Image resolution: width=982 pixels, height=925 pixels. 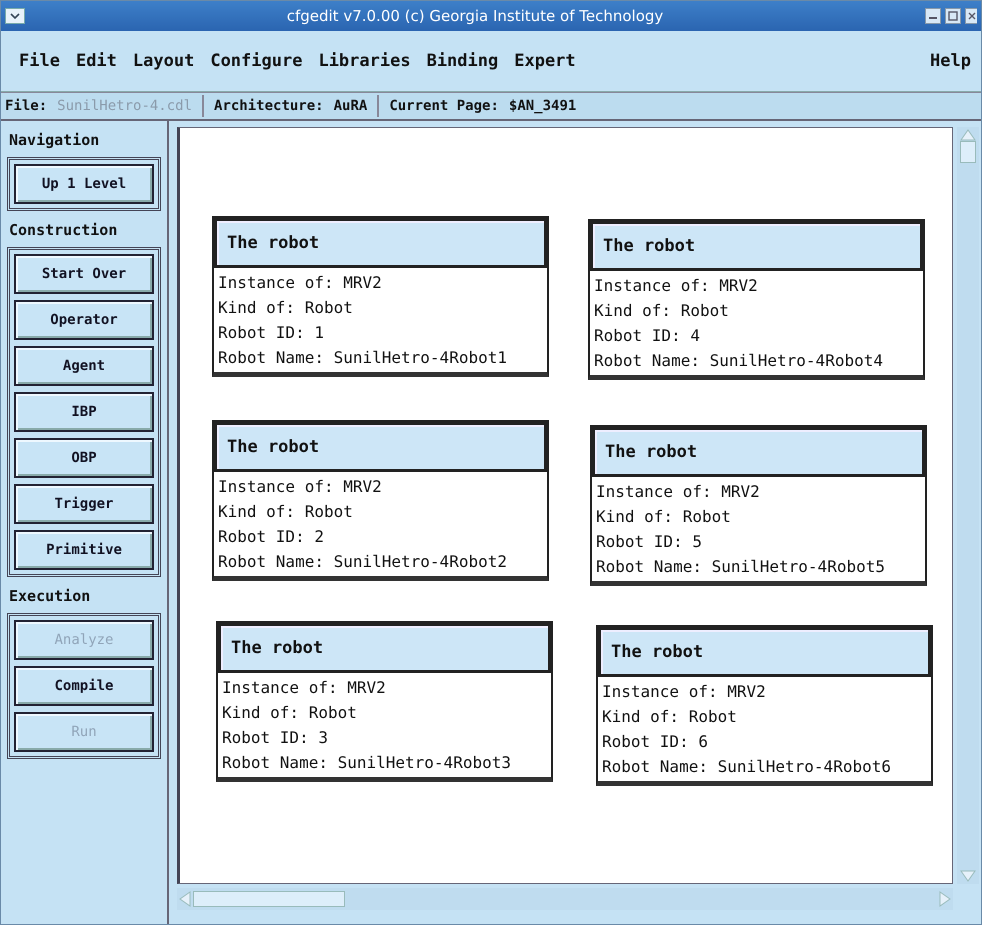 I want to click on file-name: SunilHetro-4.cdl, so click(x=124, y=106).